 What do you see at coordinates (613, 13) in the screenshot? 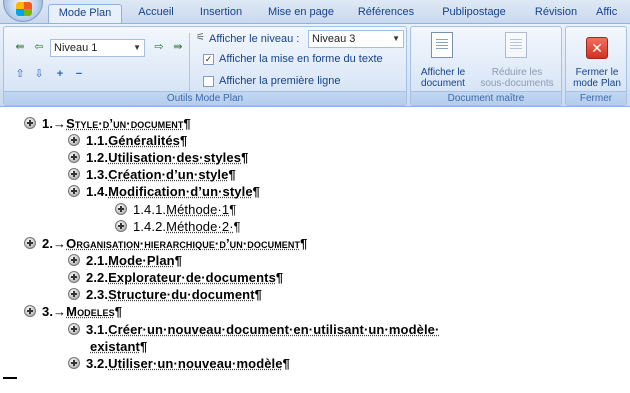
I see `tab-affichage: Affic` at bounding box center [613, 13].